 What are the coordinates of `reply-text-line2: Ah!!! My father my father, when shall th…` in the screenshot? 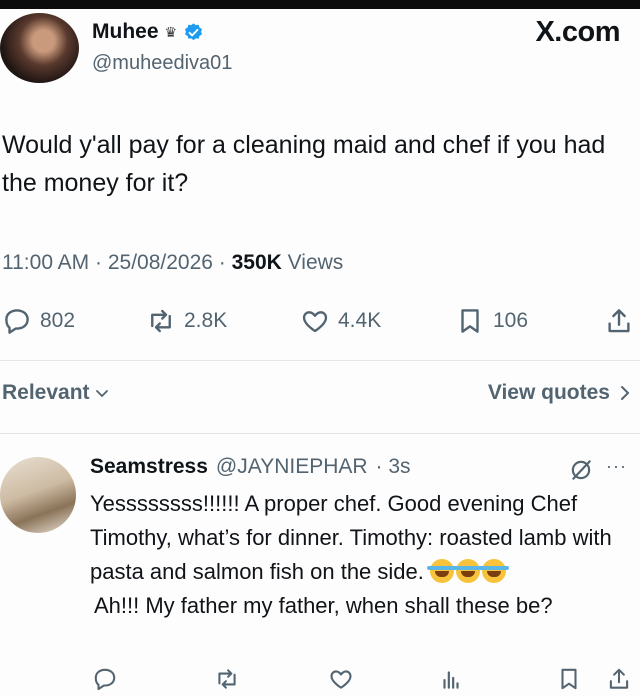 It's located at (323, 605).